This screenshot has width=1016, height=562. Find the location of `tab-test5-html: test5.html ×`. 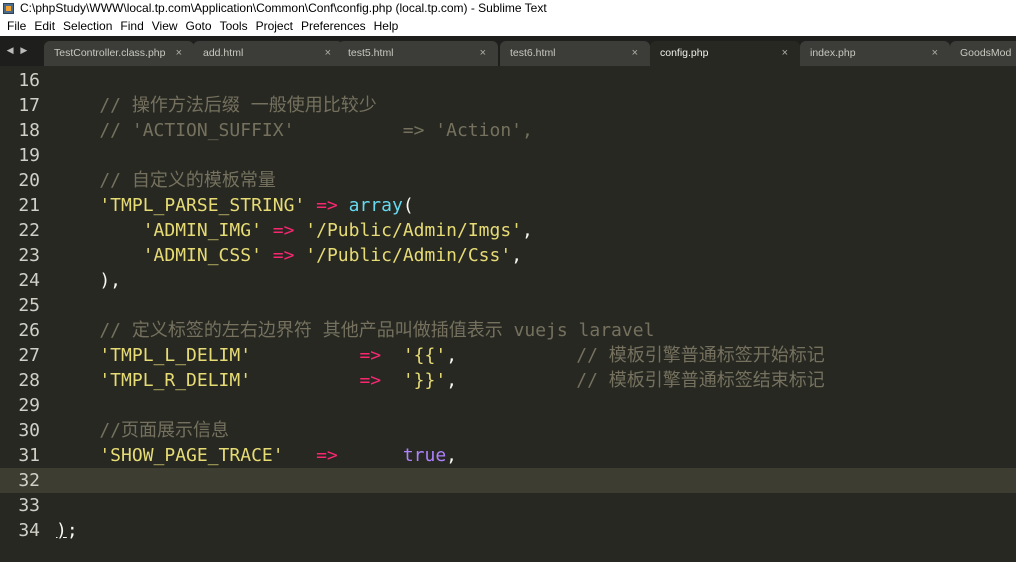

tab-test5-html: test5.html × is located at coordinates (418, 53).